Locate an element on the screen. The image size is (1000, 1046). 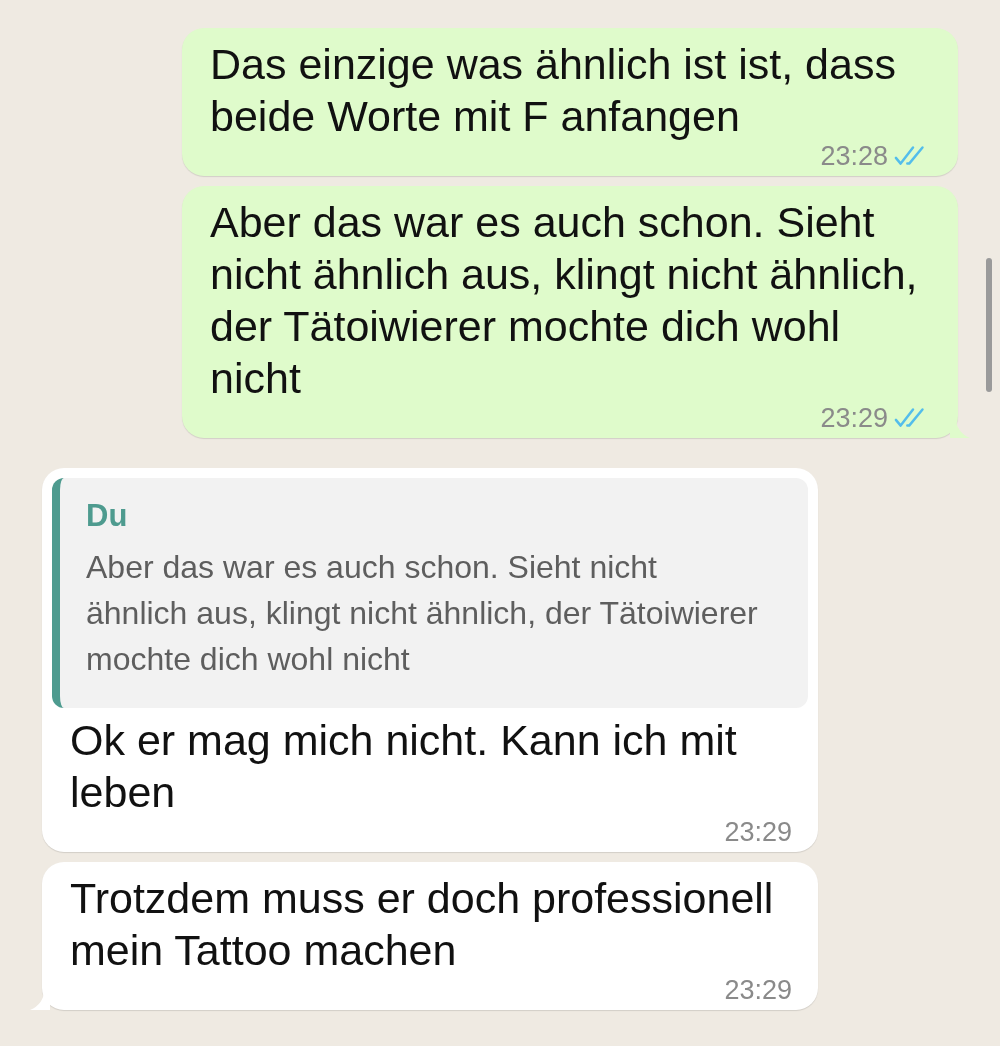
message-text: Ok er mag mich nicht. Kann ich mit leben is located at coordinates (404, 766).